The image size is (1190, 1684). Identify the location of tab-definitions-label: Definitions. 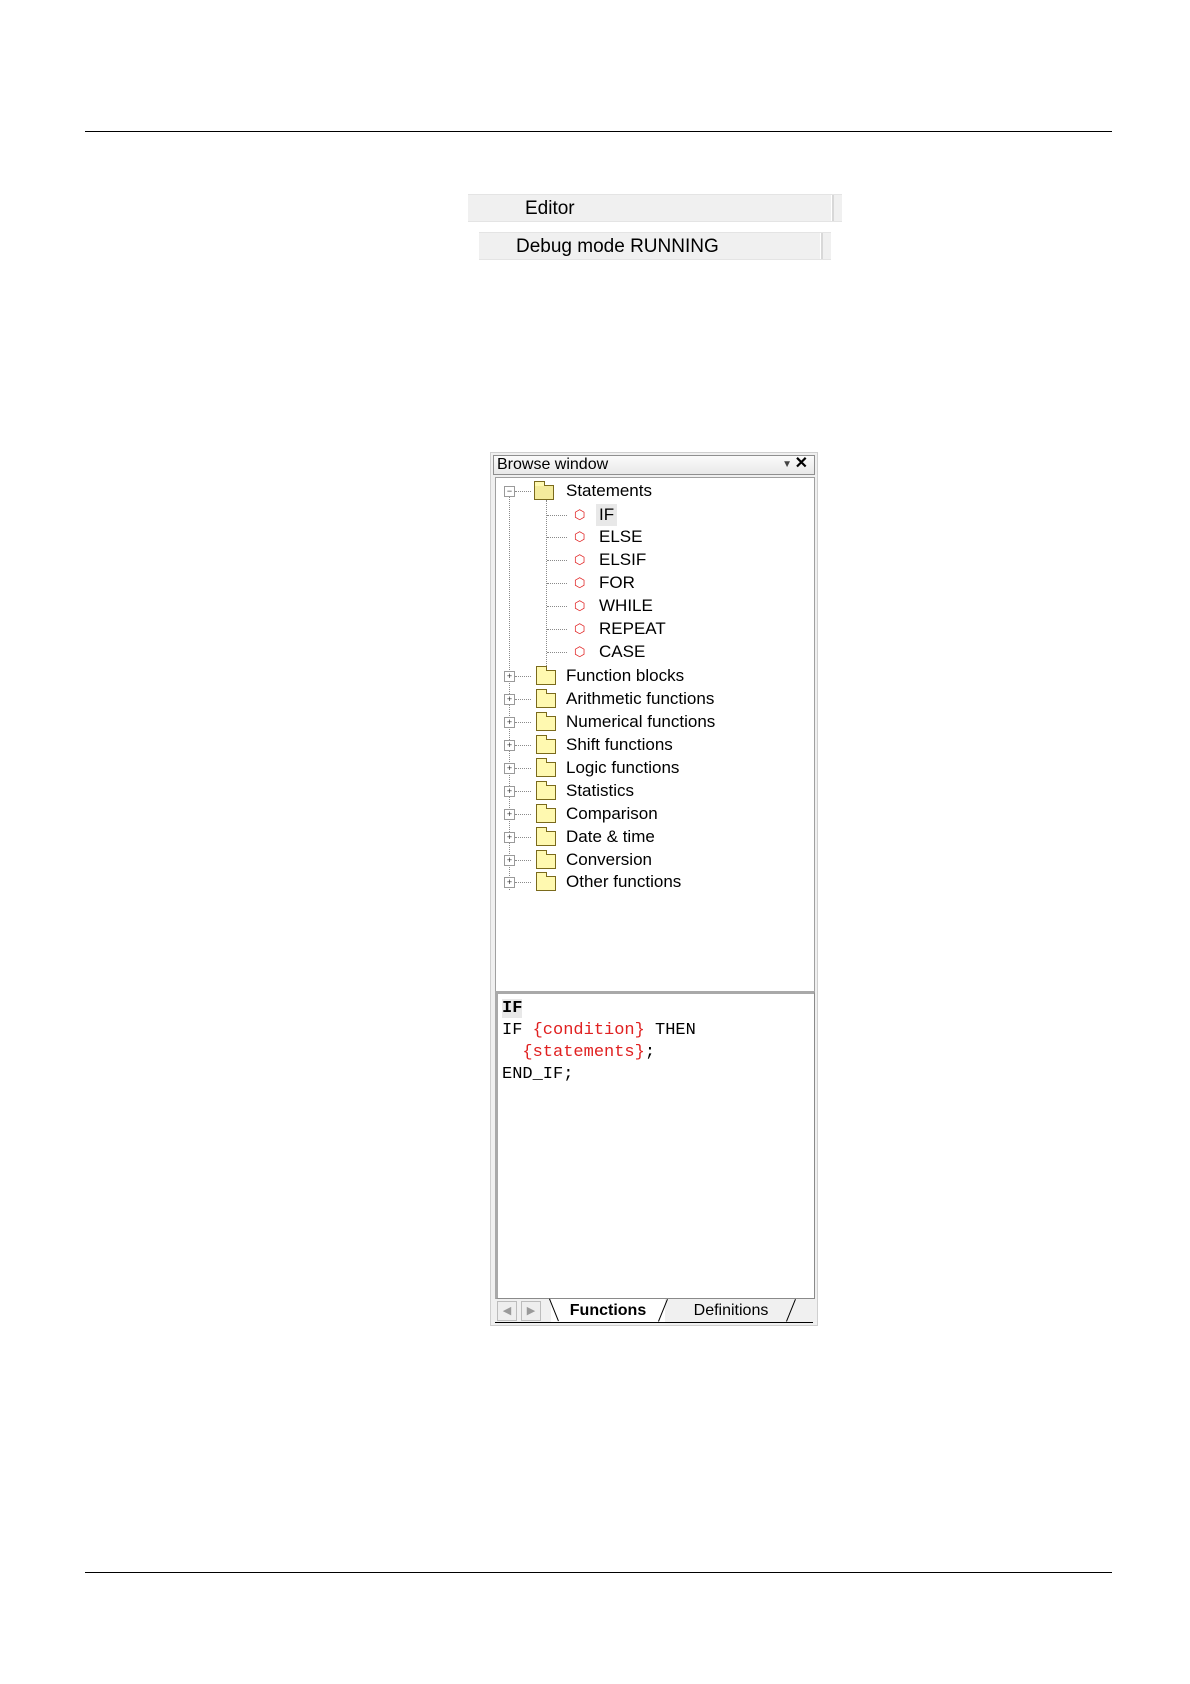
(731, 1310).